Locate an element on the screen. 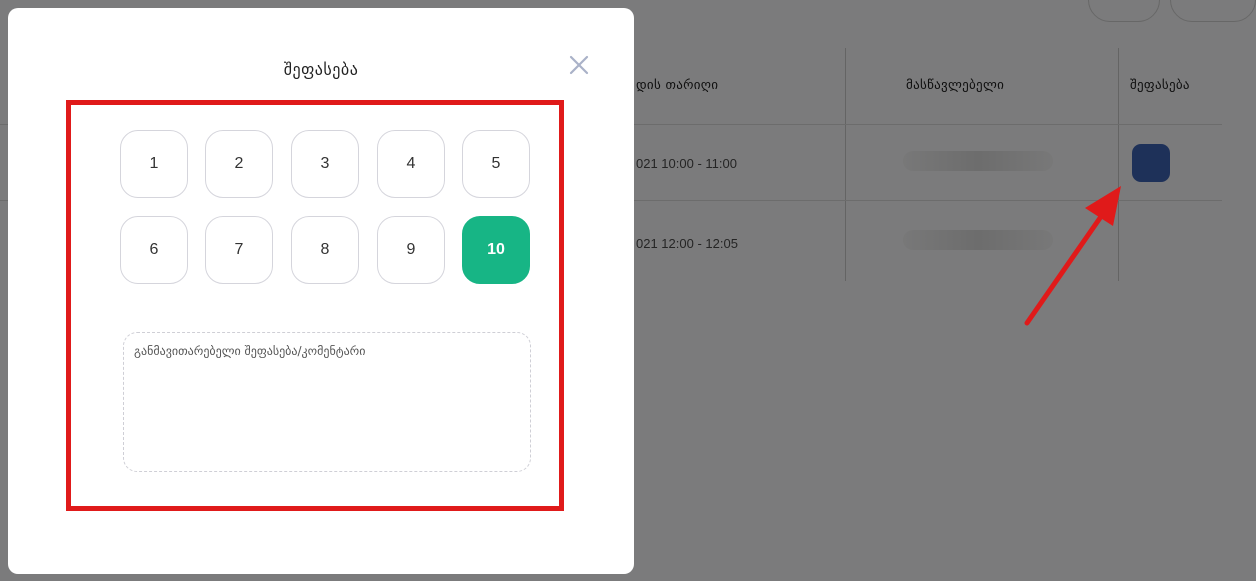  score-button-9: 9 is located at coordinates (411, 250).